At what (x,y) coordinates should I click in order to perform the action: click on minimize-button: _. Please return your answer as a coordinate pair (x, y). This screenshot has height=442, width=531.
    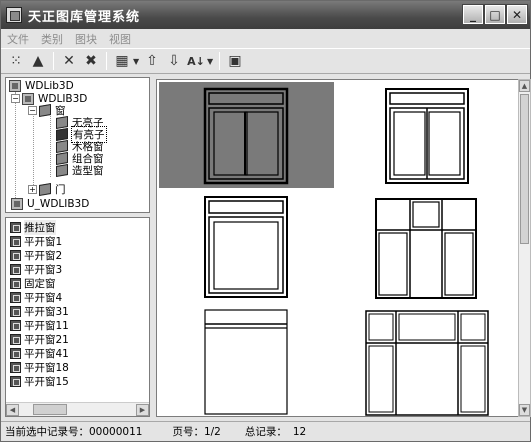
    Looking at the image, I should click on (473, 14).